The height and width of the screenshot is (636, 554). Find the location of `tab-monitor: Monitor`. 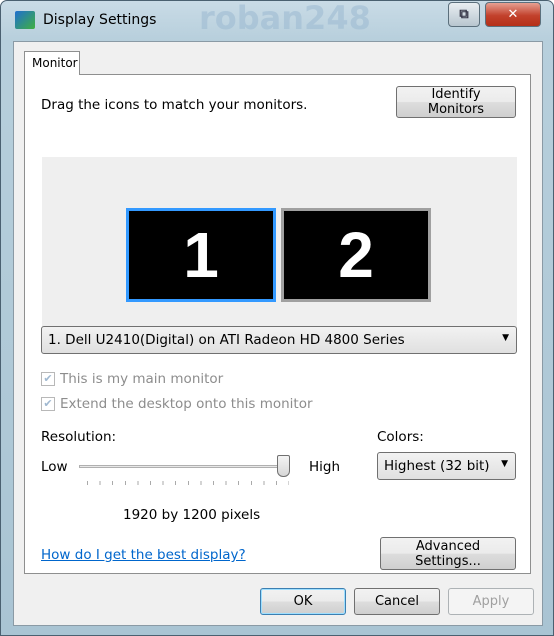

tab-monitor: Monitor is located at coordinates (52, 63).